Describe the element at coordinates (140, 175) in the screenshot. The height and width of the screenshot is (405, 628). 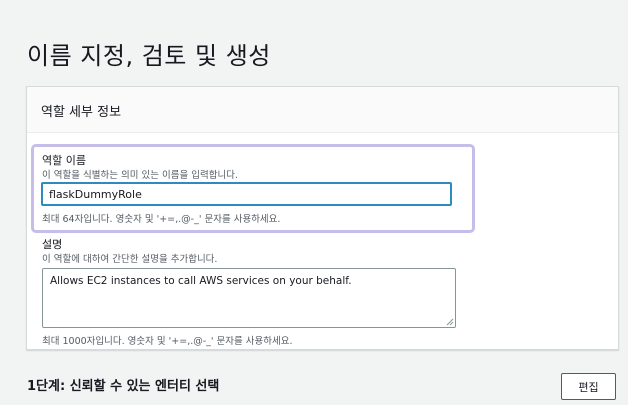
I see `role-name-description: 이 역할을 식별하는 의미 있는 이름을 입력합니다.` at that location.